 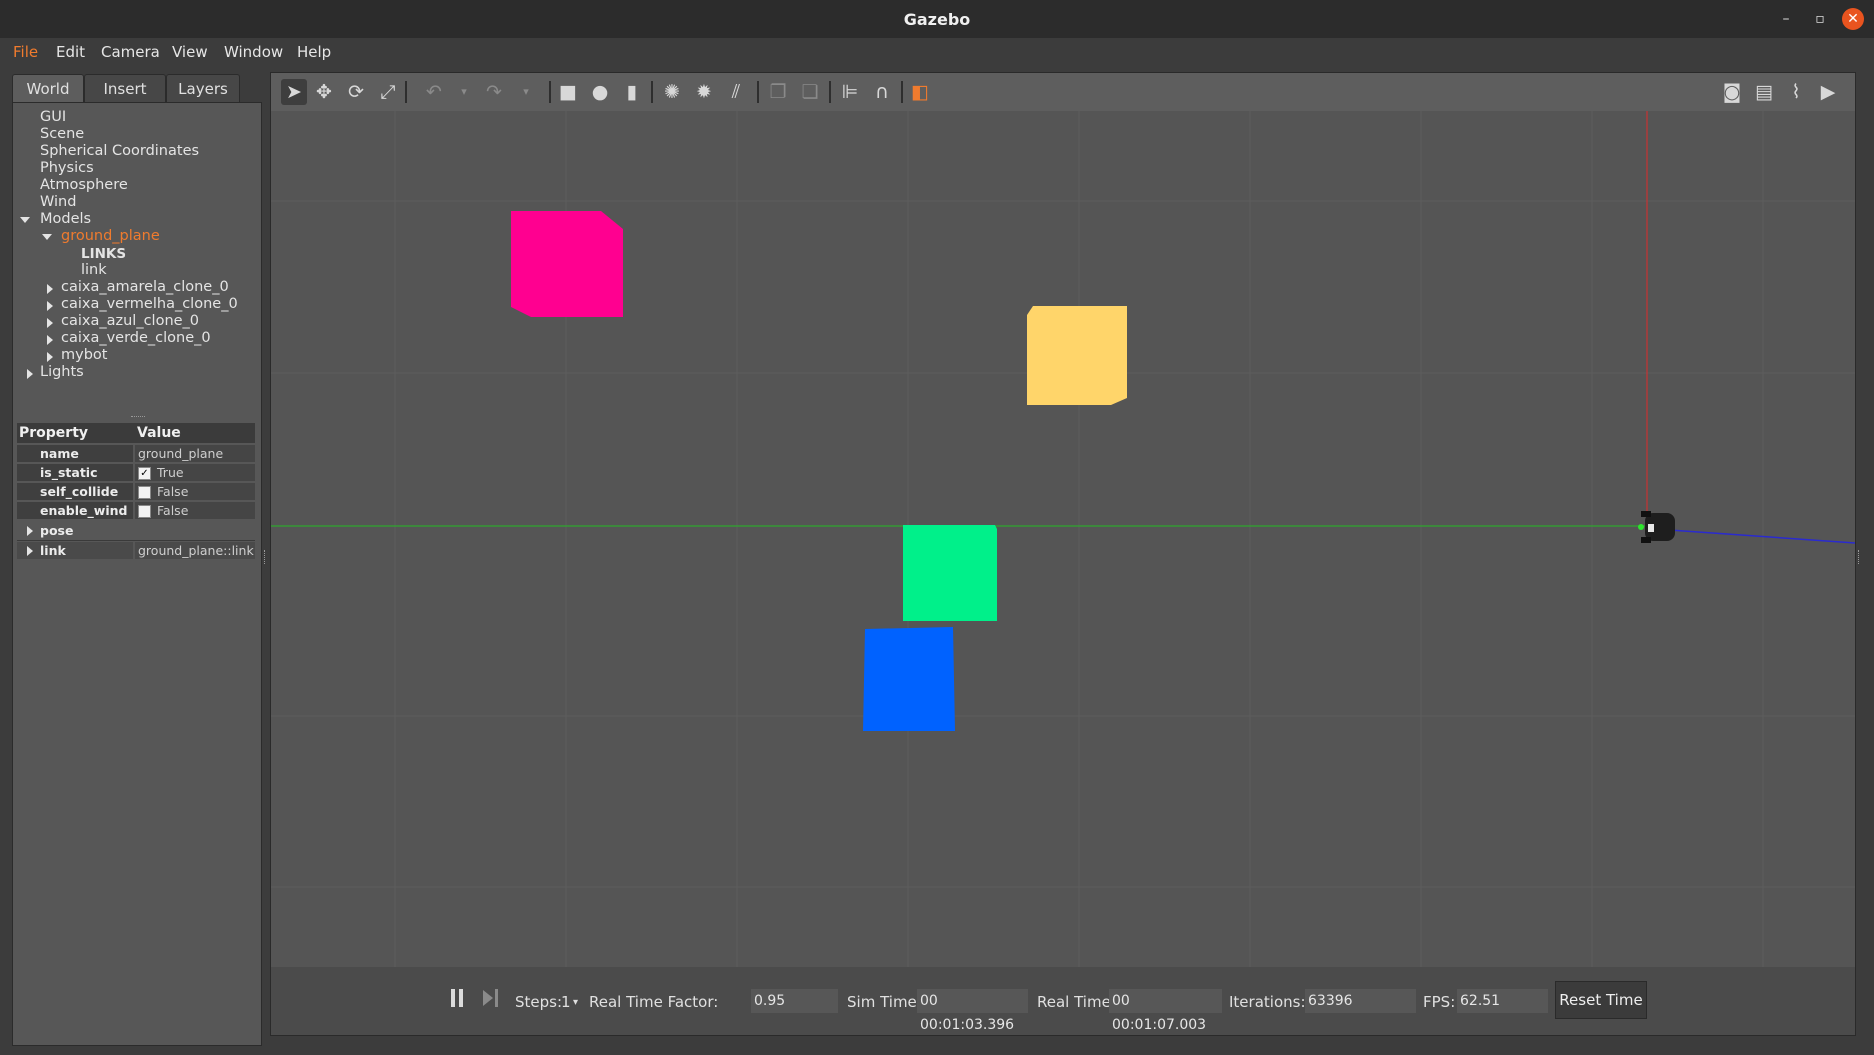 What do you see at coordinates (1828, 92) in the screenshot?
I see `record-video-icon: ▶` at bounding box center [1828, 92].